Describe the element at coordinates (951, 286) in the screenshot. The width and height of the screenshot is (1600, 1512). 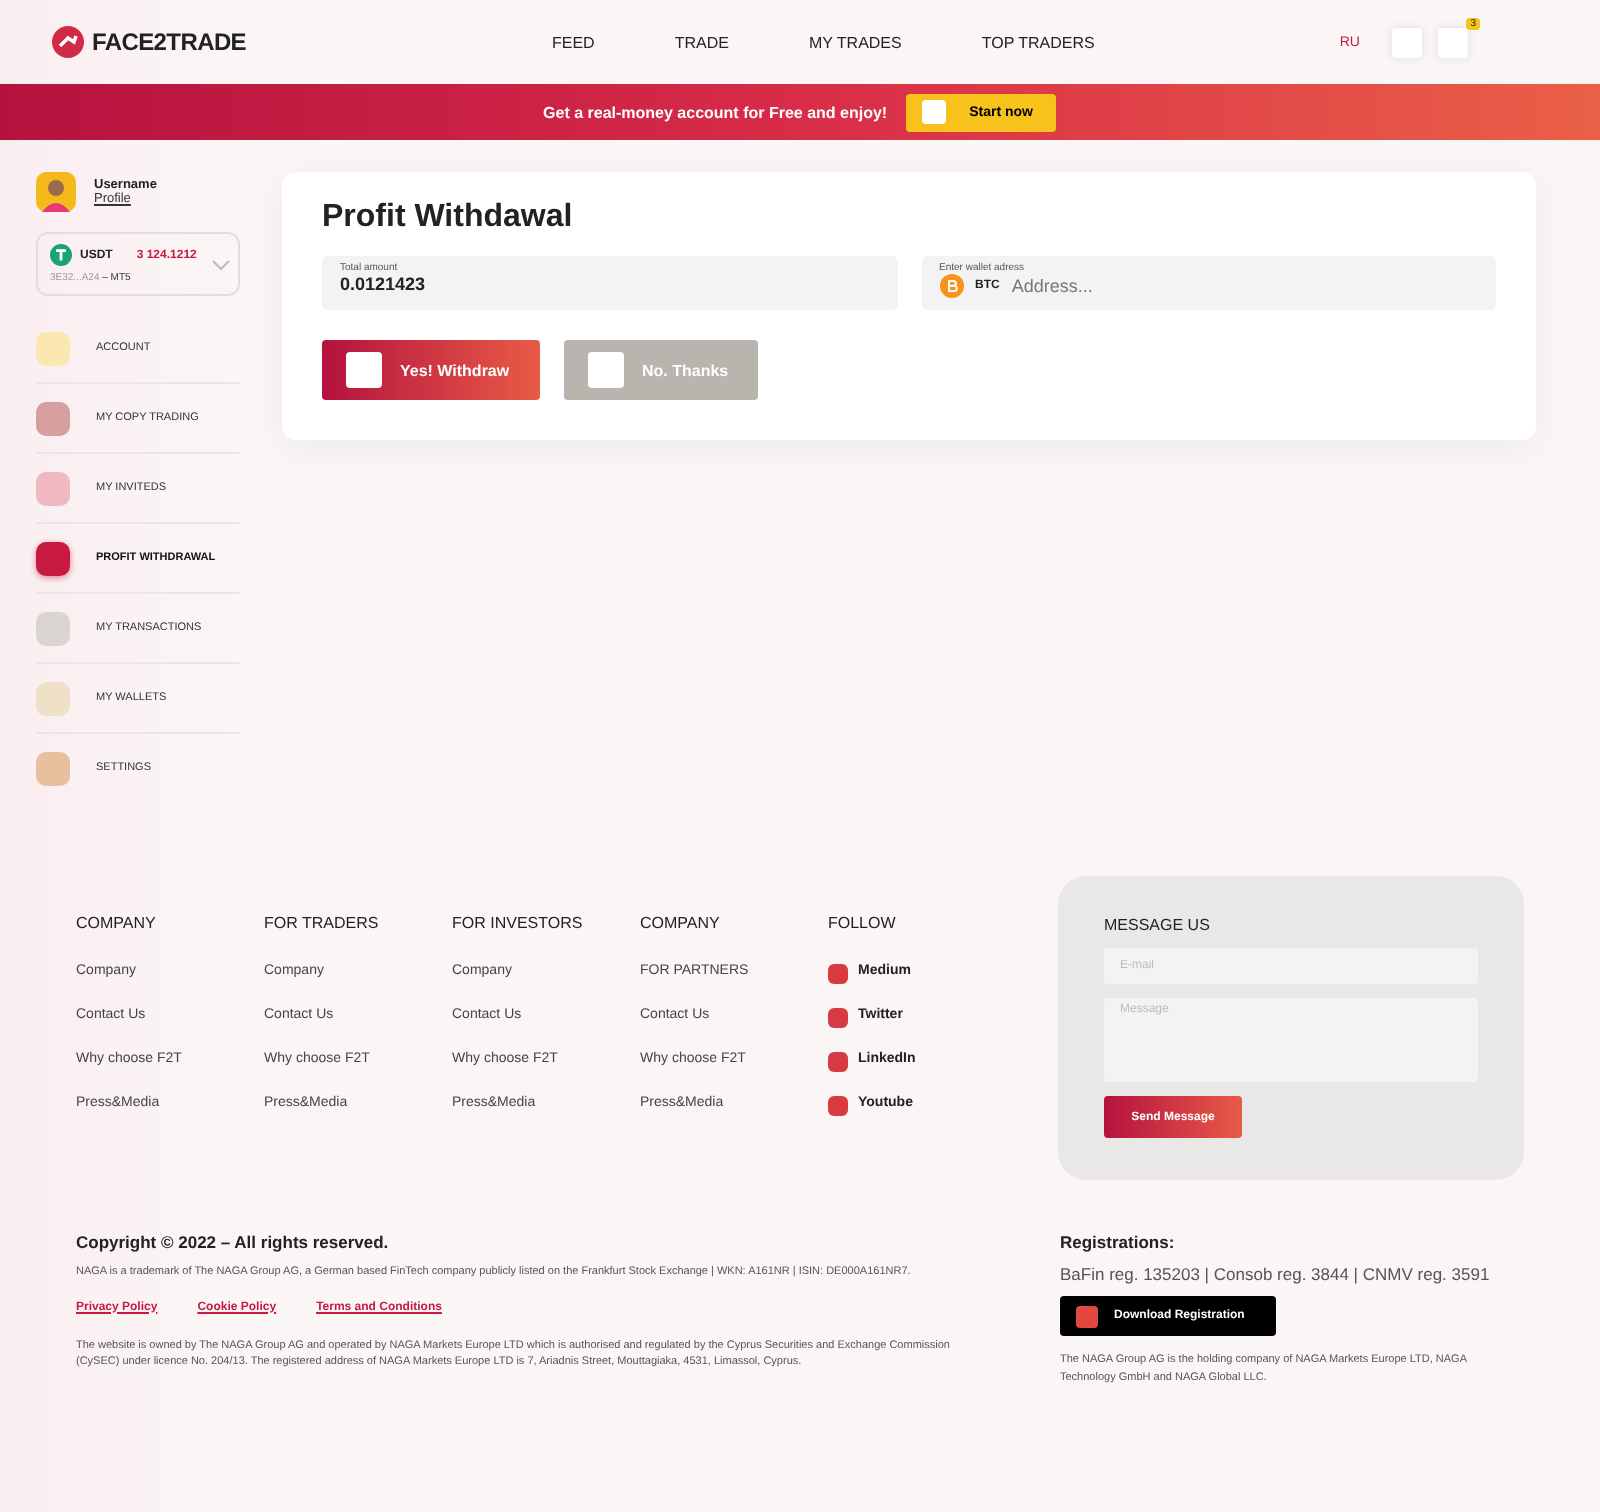
I see `bitcoin-icon` at that location.